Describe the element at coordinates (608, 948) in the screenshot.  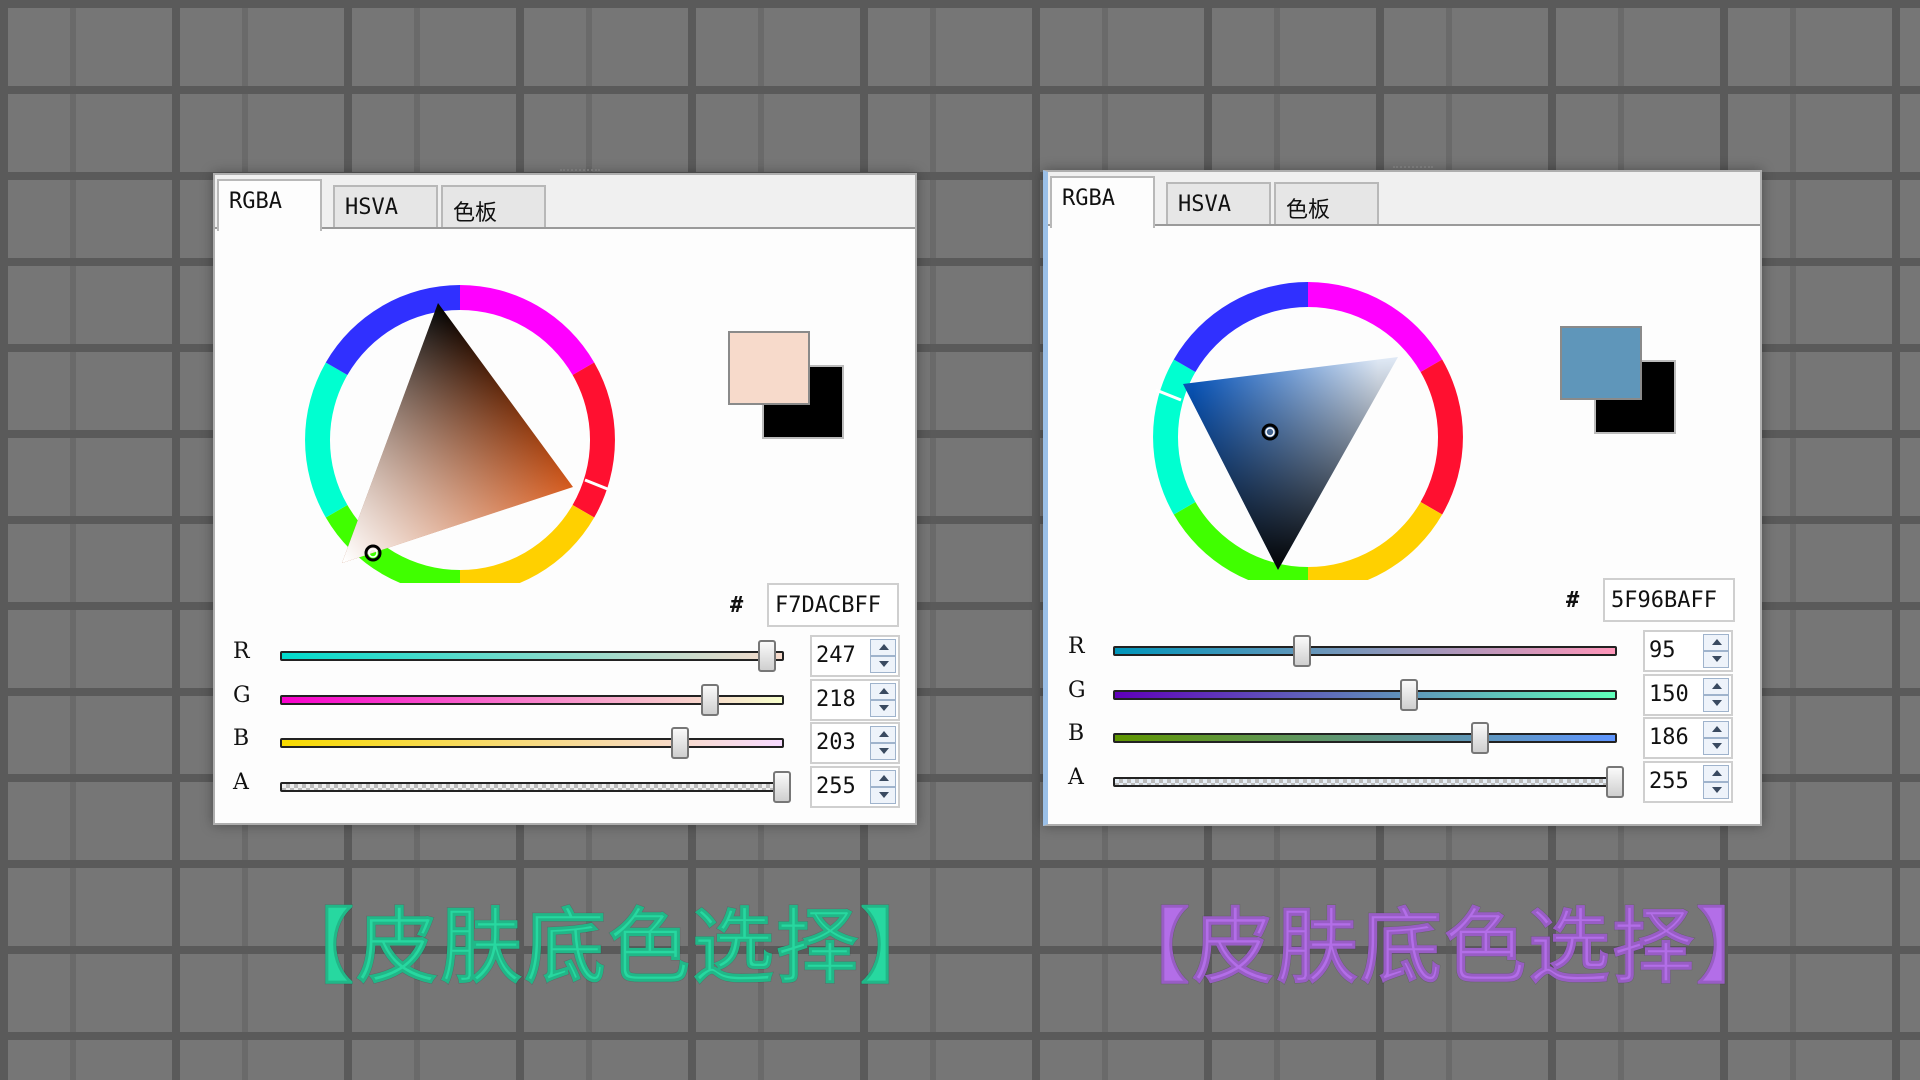
I see `caption-left: 【皮肤底色选择】` at that location.